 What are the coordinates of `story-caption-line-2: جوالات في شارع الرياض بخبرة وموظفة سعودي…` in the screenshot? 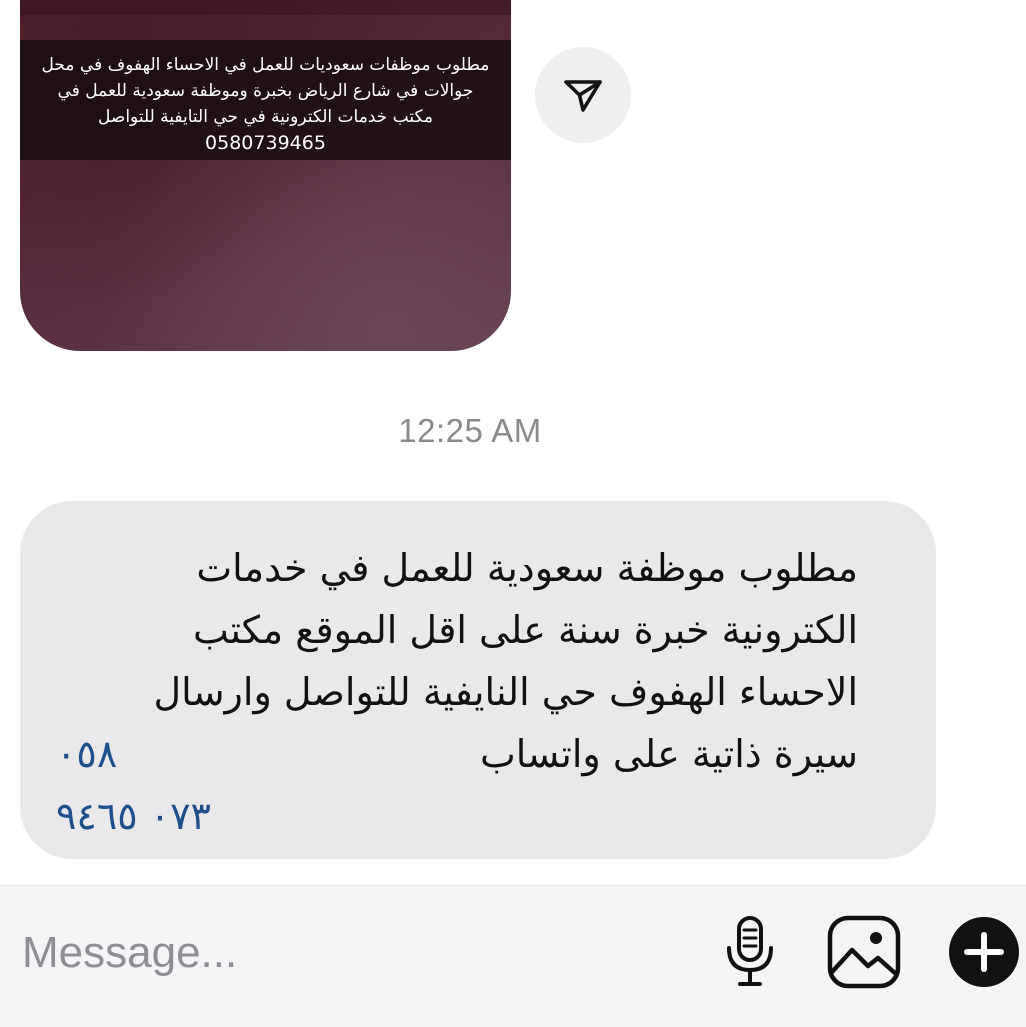 It's located at (265, 91).